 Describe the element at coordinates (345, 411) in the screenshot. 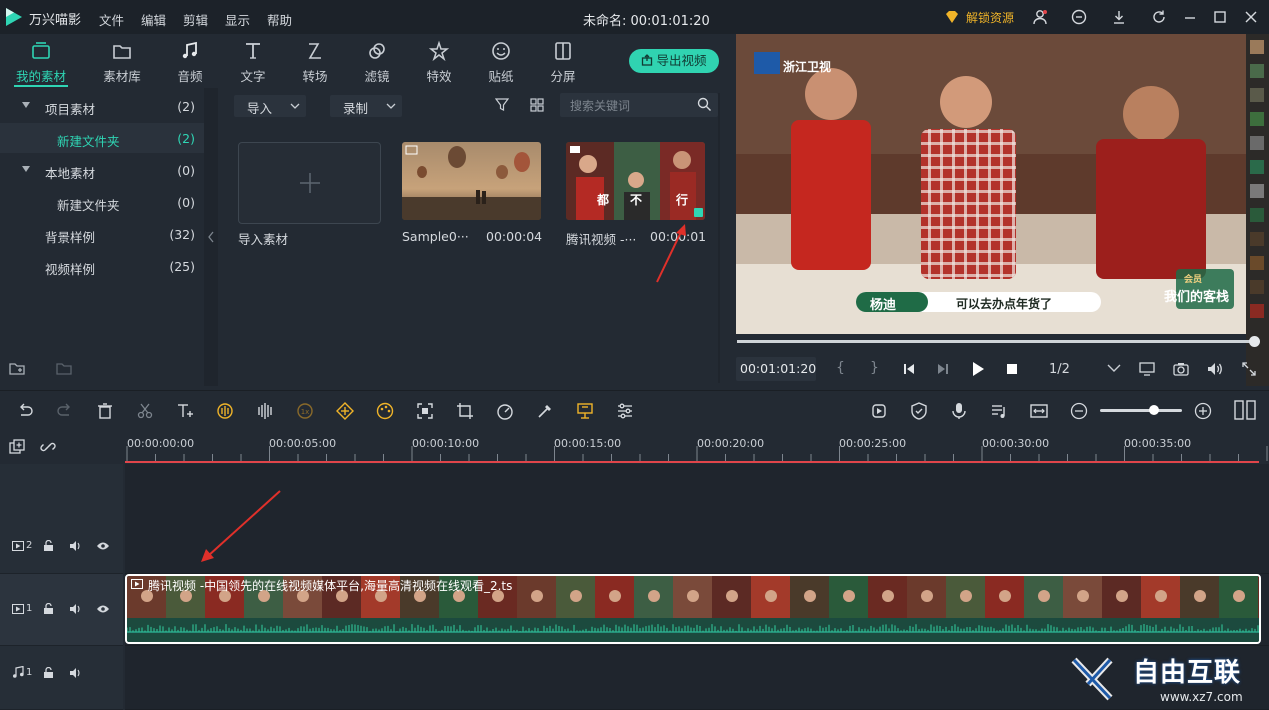

I see `keyframe-icon` at that location.